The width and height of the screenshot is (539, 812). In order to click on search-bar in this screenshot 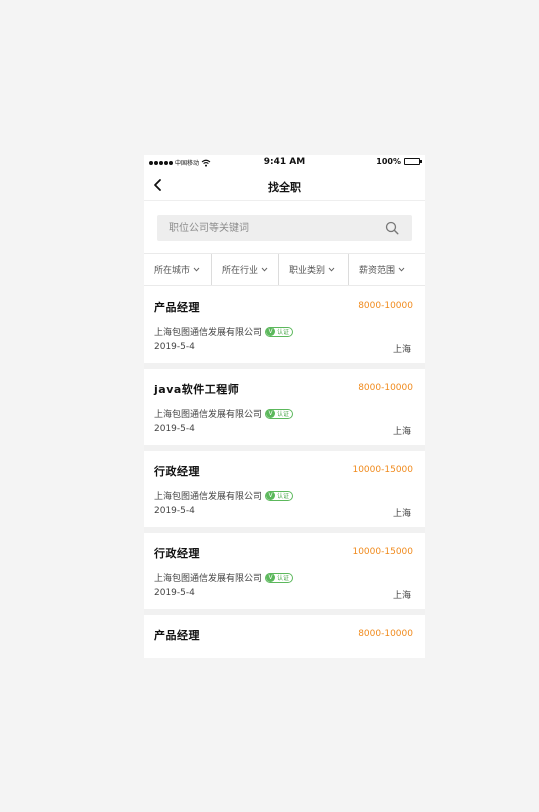, I will do `click(284, 228)`.